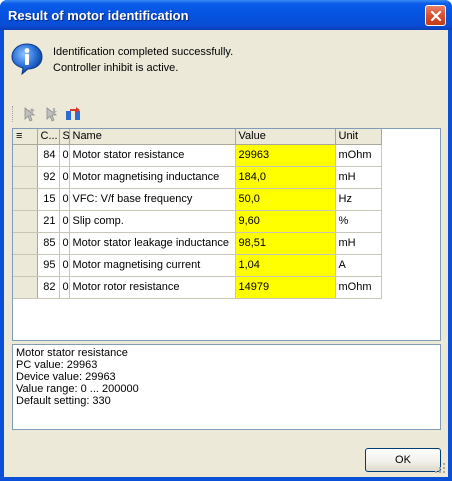  Describe the element at coordinates (358, 199) in the screenshot. I see `cell-unit: Hz` at that location.